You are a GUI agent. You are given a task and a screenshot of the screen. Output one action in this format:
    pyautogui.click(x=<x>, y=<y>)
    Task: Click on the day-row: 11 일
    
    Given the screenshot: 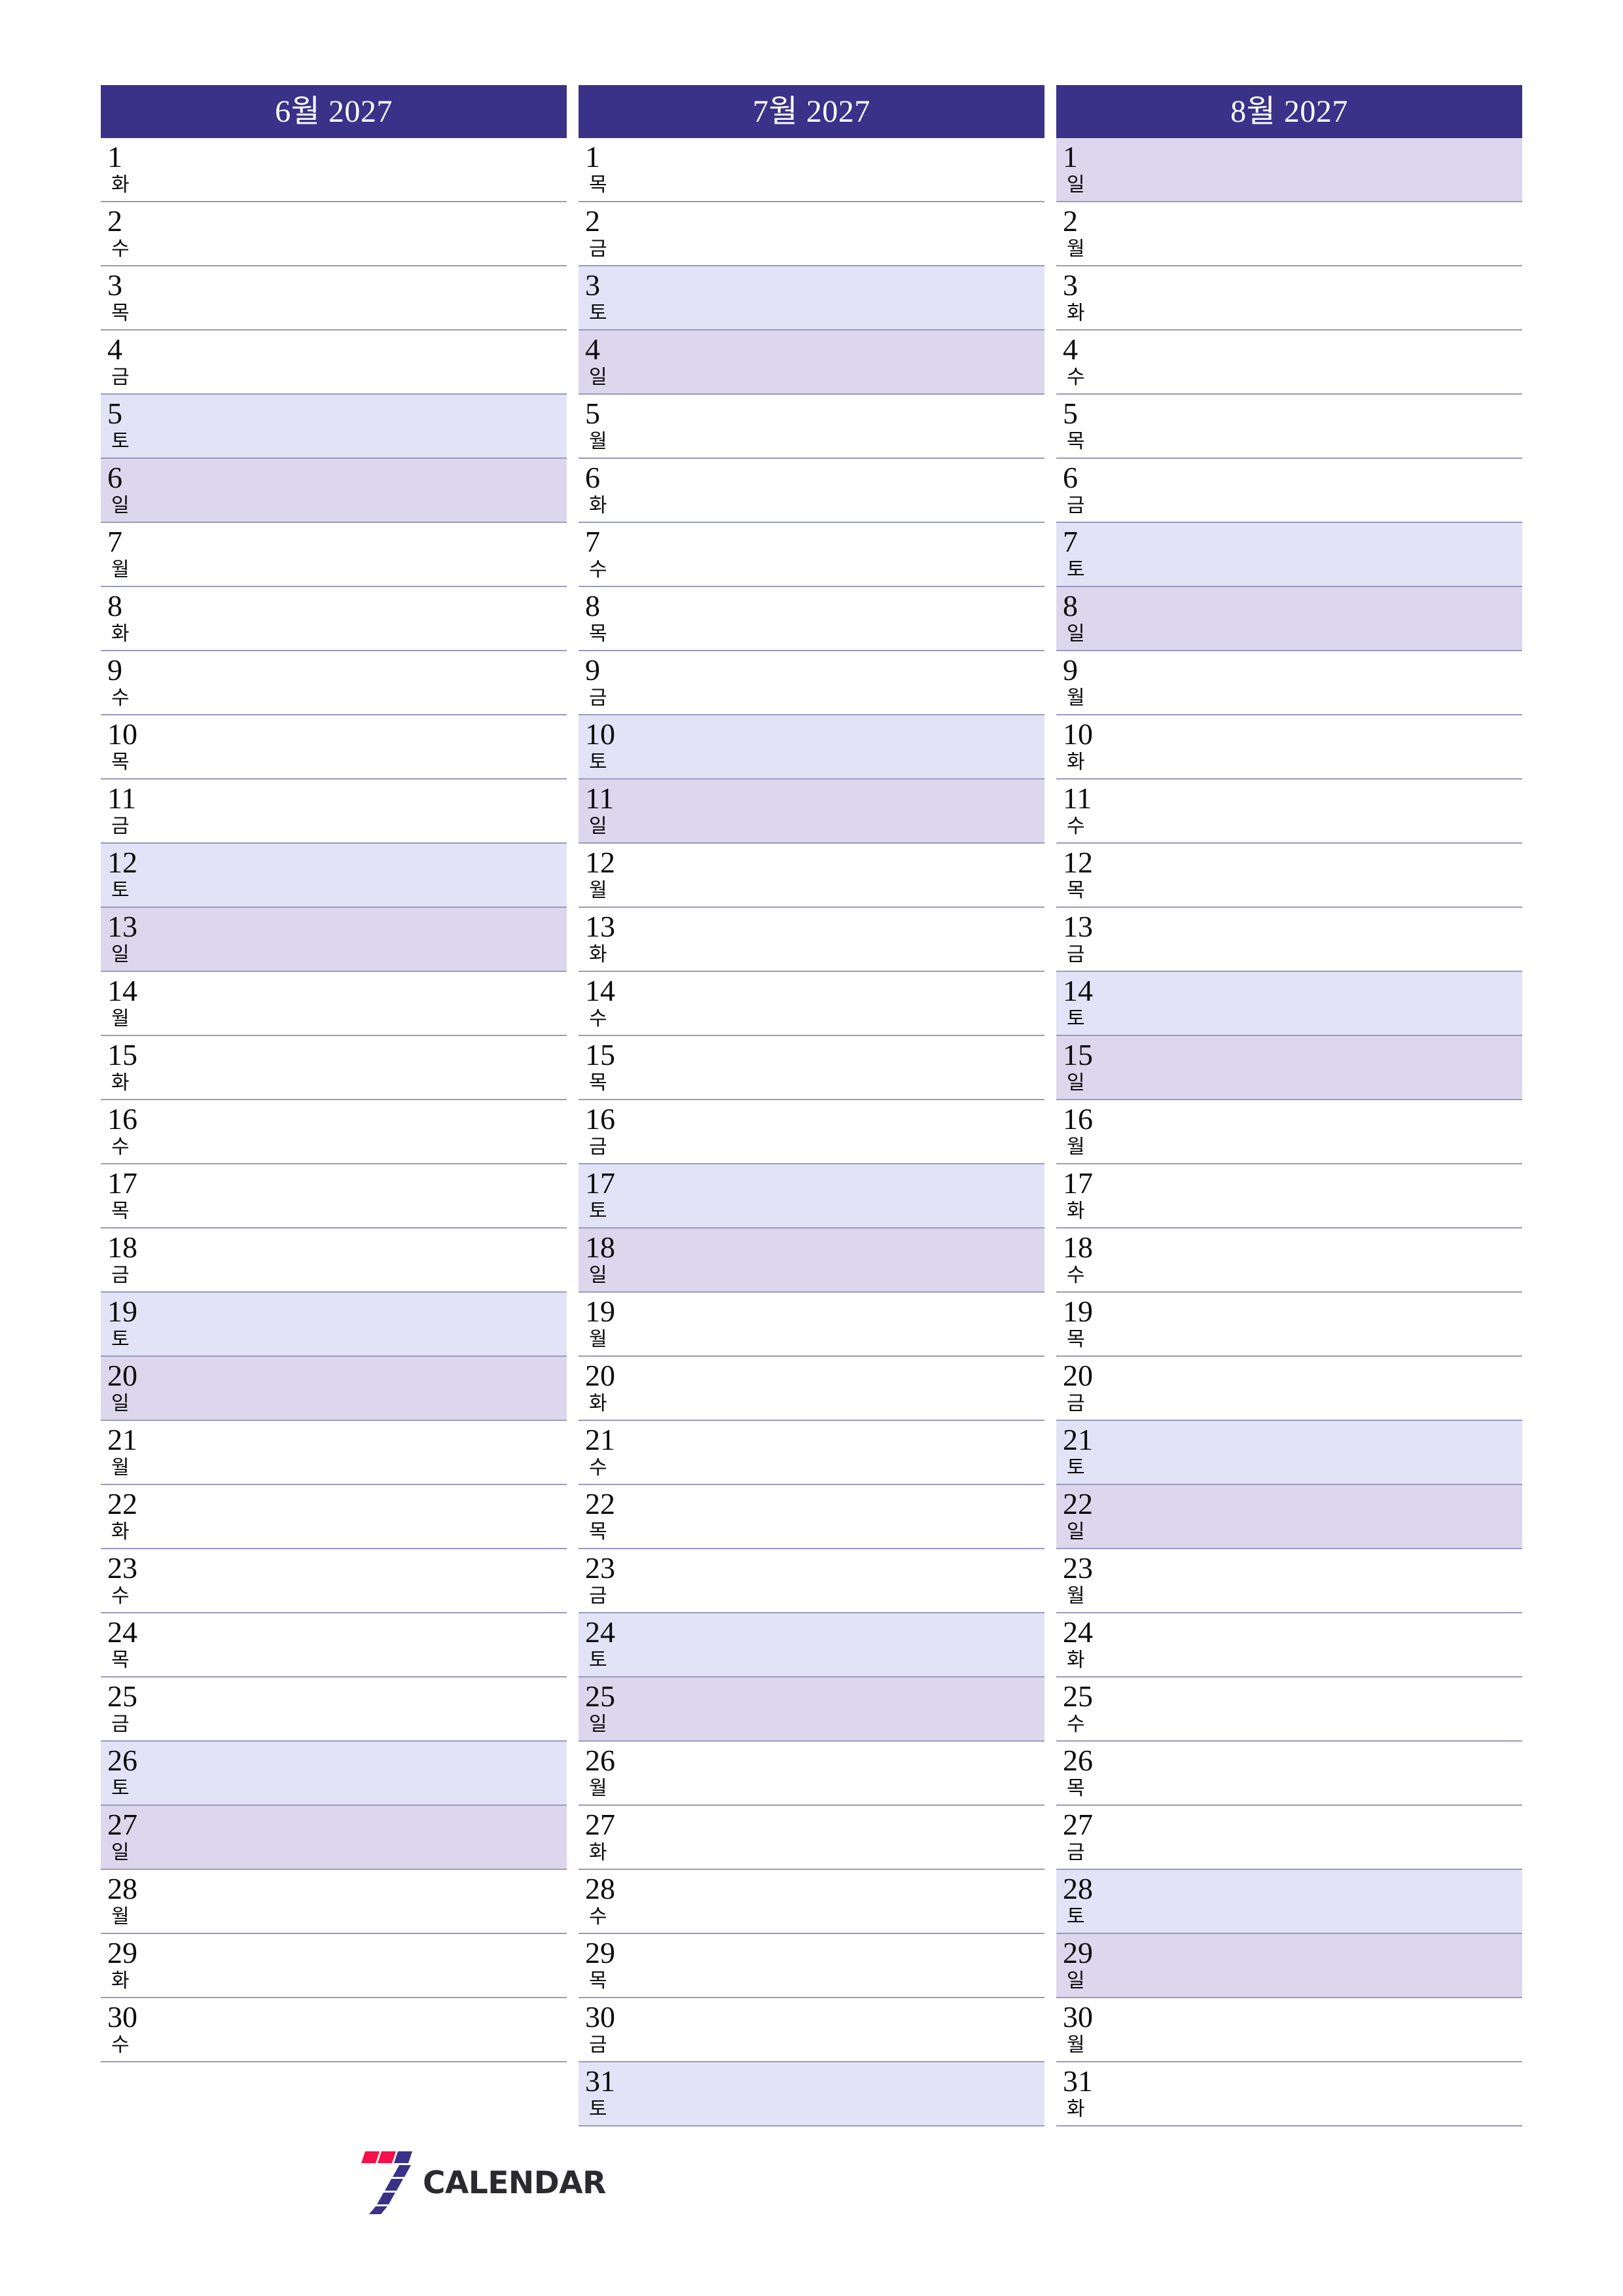 What is the action you would take?
    pyautogui.click(x=811, y=812)
    